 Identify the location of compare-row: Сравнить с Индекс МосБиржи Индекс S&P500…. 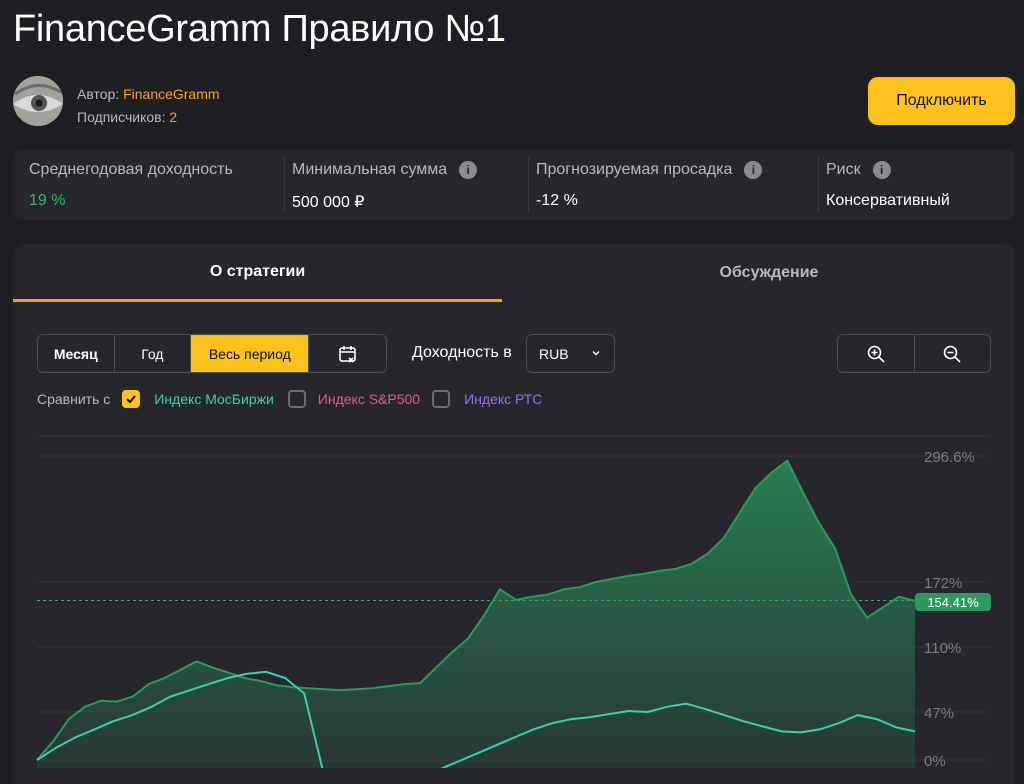
(289, 399).